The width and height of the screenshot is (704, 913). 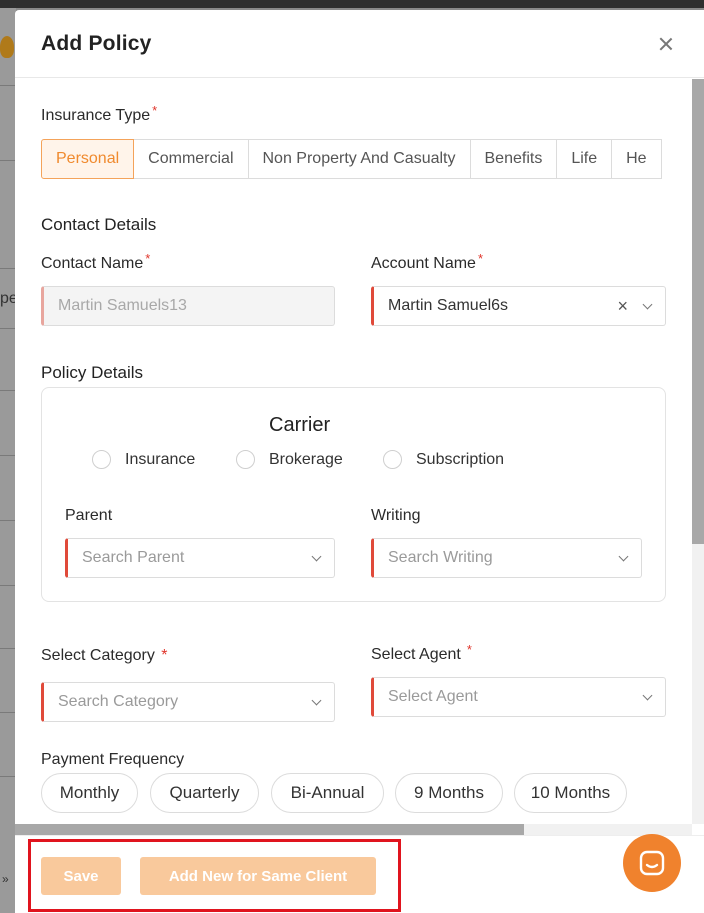 What do you see at coordinates (359, 159) in the screenshot?
I see `tab-non-property-and-casualty: Non Property And Casualty` at bounding box center [359, 159].